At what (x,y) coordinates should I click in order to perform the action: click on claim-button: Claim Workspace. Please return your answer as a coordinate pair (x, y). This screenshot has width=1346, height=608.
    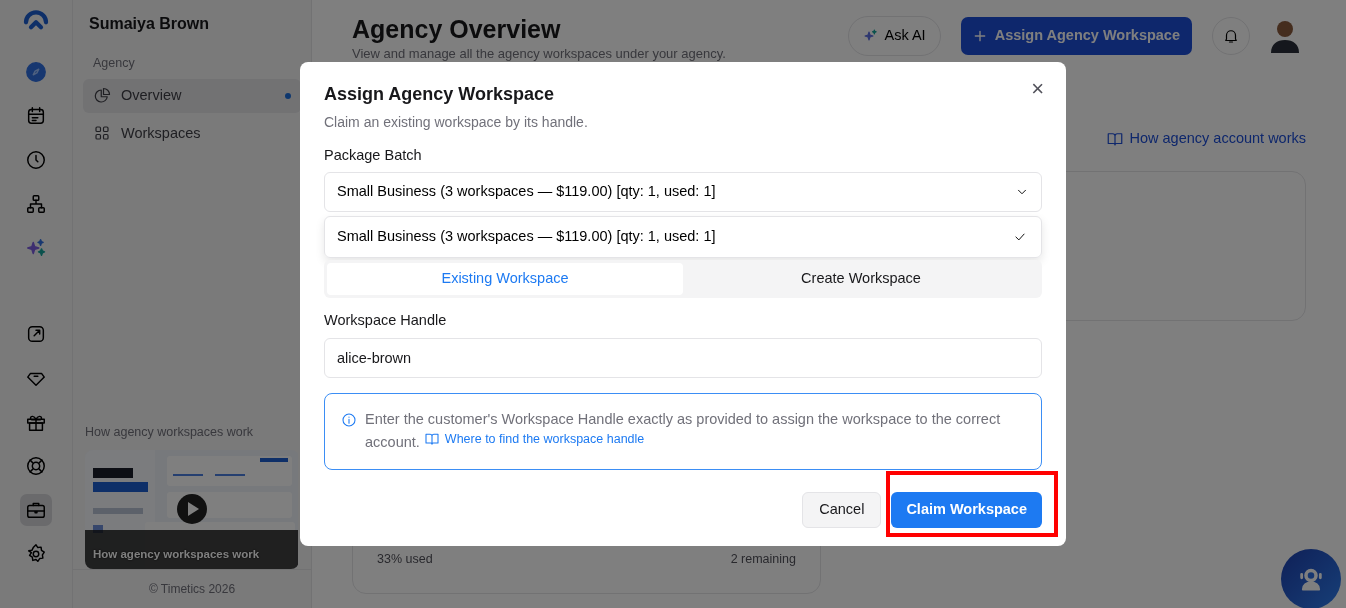
    Looking at the image, I should click on (966, 510).